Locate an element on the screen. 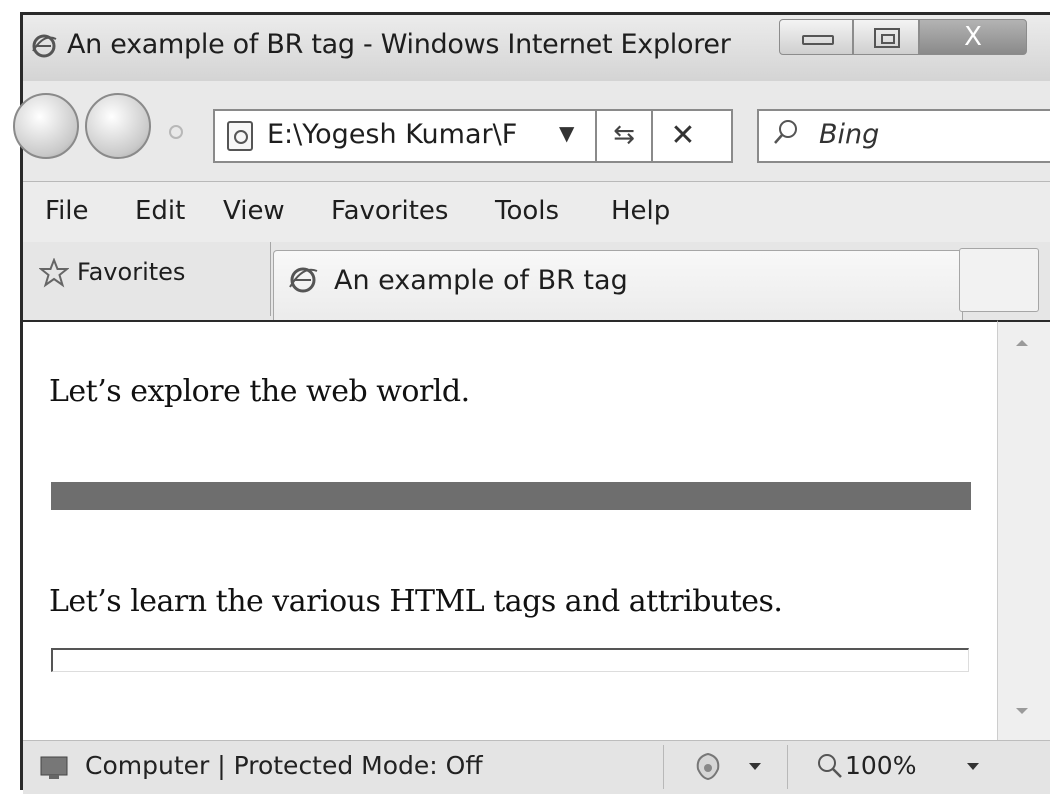 The height and width of the screenshot is (794, 1050). zoom-icon is located at coordinates (829, 765).